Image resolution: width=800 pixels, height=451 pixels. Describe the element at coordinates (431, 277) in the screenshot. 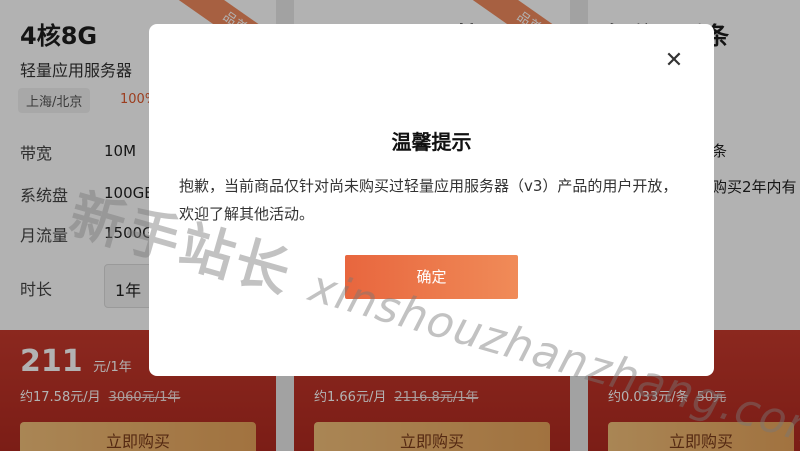

I see `confirm-button: 确定` at that location.